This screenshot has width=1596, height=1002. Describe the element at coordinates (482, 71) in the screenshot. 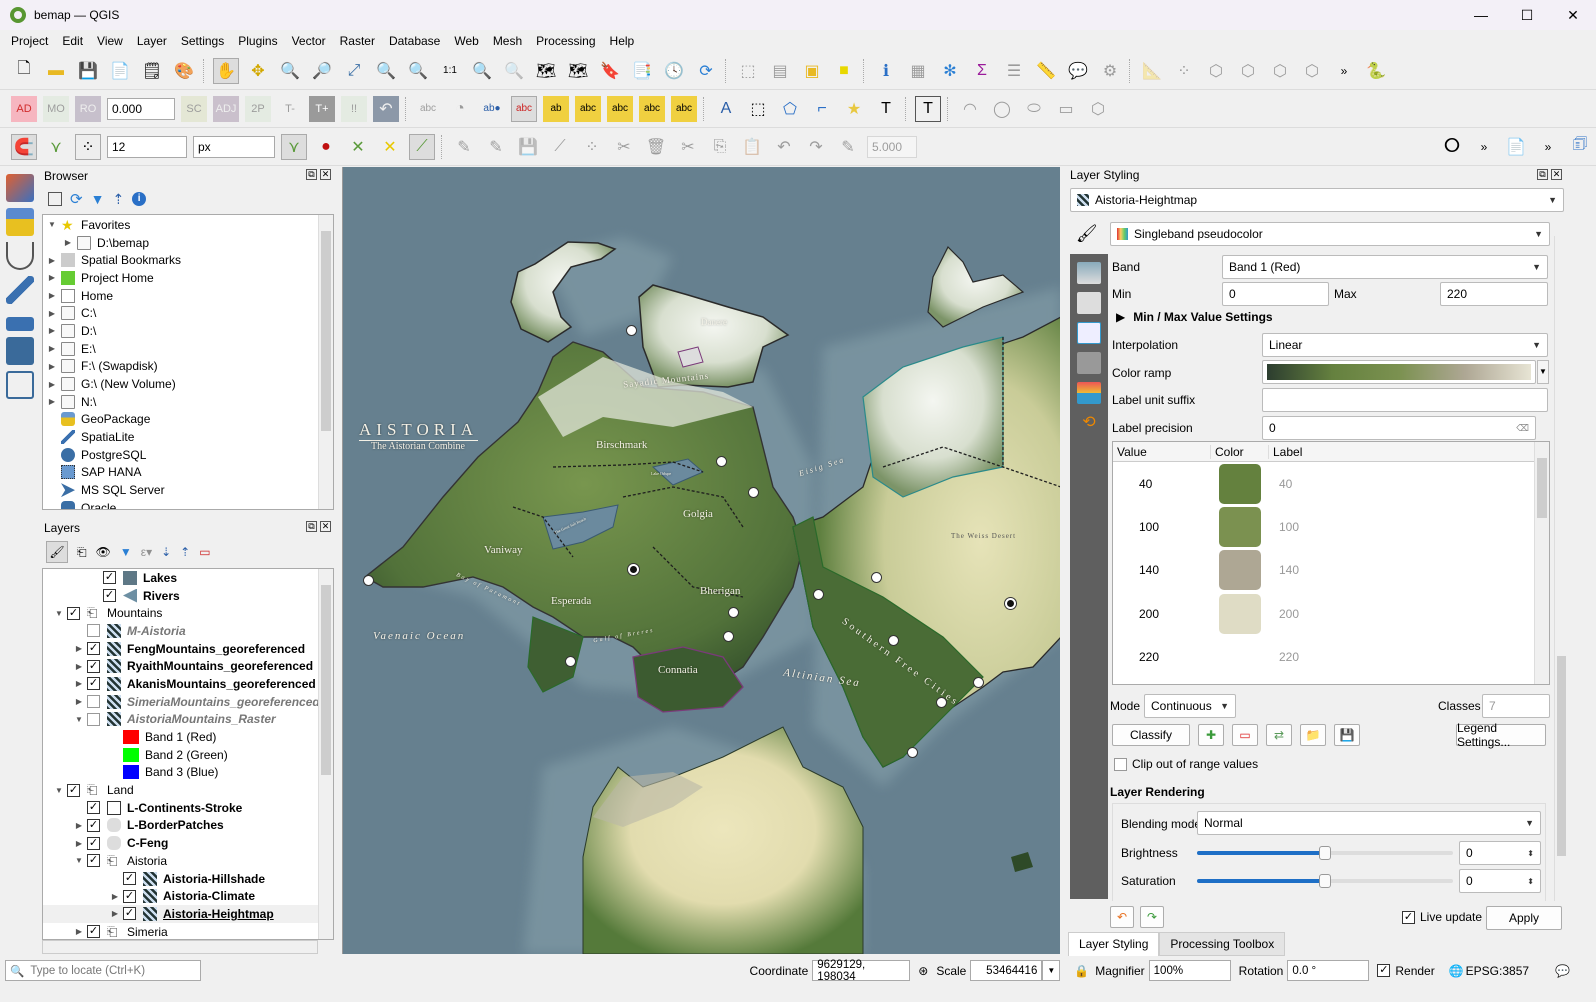

I see `zoom-last-icon: 🔍` at that location.